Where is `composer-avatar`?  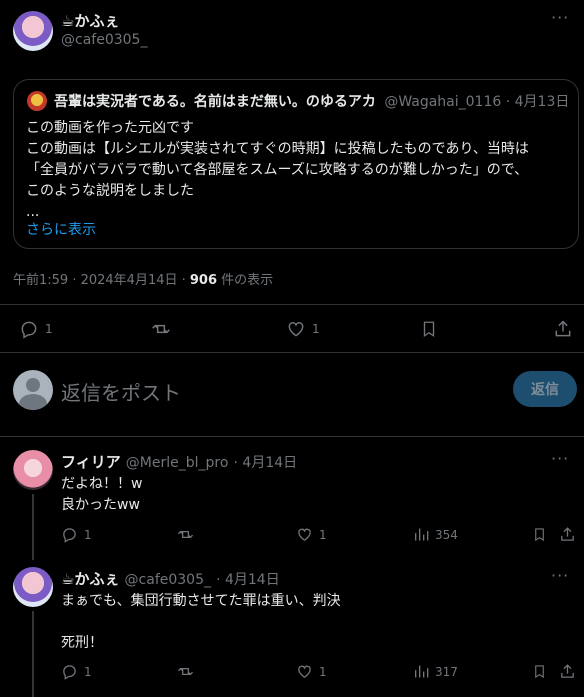
composer-avatar is located at coordinates (33, 390).